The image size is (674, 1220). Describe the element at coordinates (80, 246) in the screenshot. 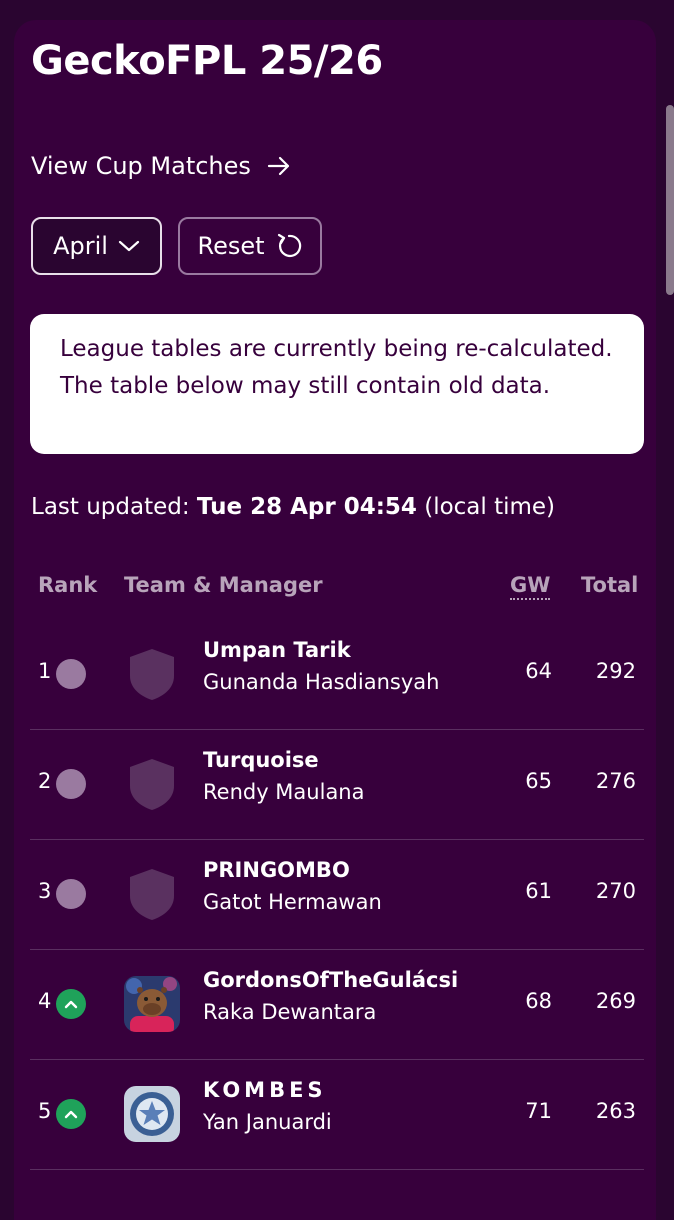

I see `month-label: April` at that location.